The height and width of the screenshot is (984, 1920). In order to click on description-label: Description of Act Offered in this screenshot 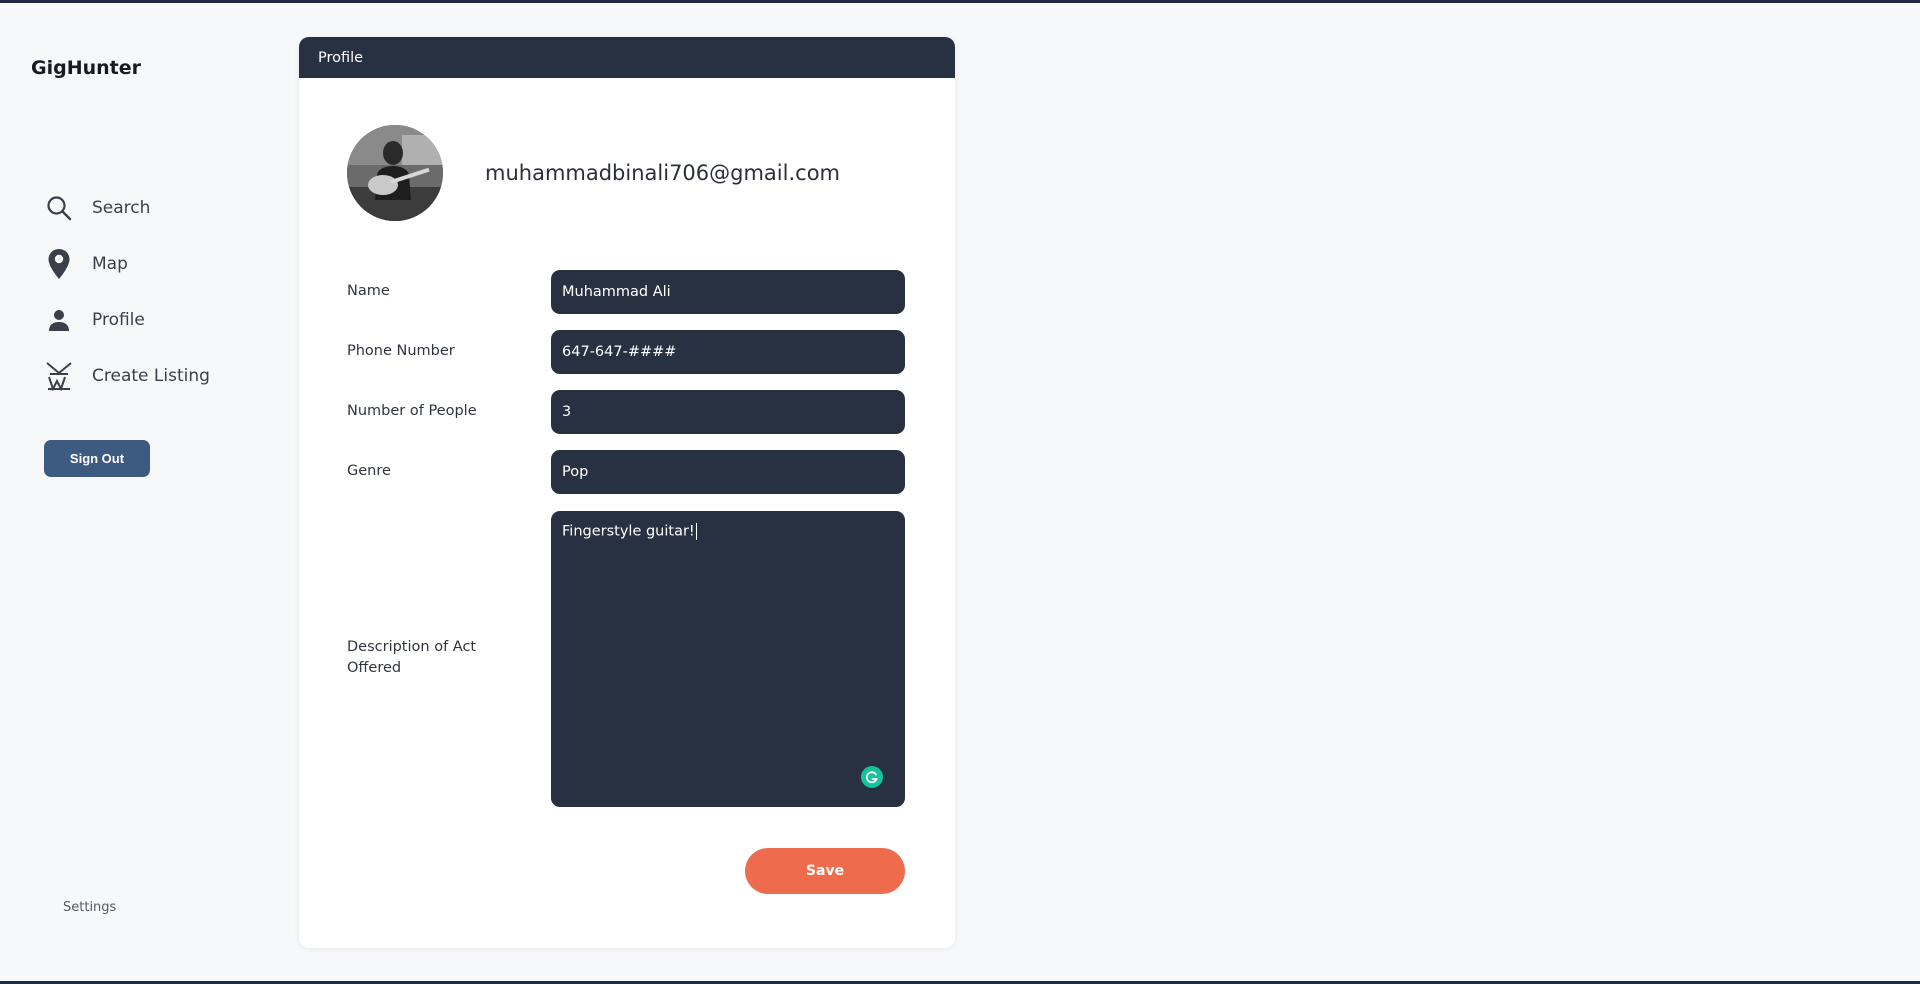, I will do `click(412, 657)`.